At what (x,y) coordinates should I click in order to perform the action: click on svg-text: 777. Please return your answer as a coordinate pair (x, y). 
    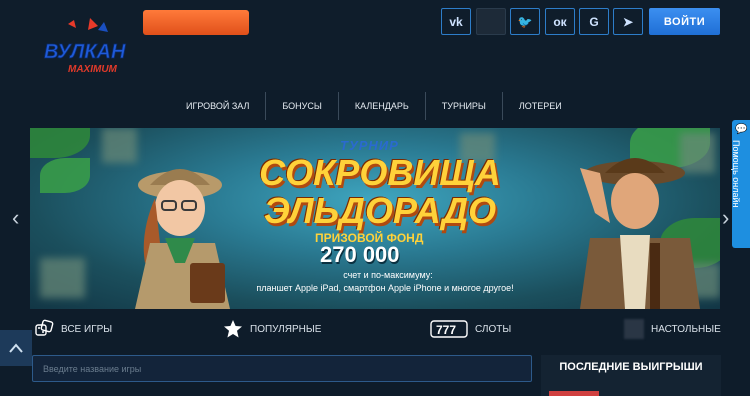
    Looking at the image, I should click on (446, 330).